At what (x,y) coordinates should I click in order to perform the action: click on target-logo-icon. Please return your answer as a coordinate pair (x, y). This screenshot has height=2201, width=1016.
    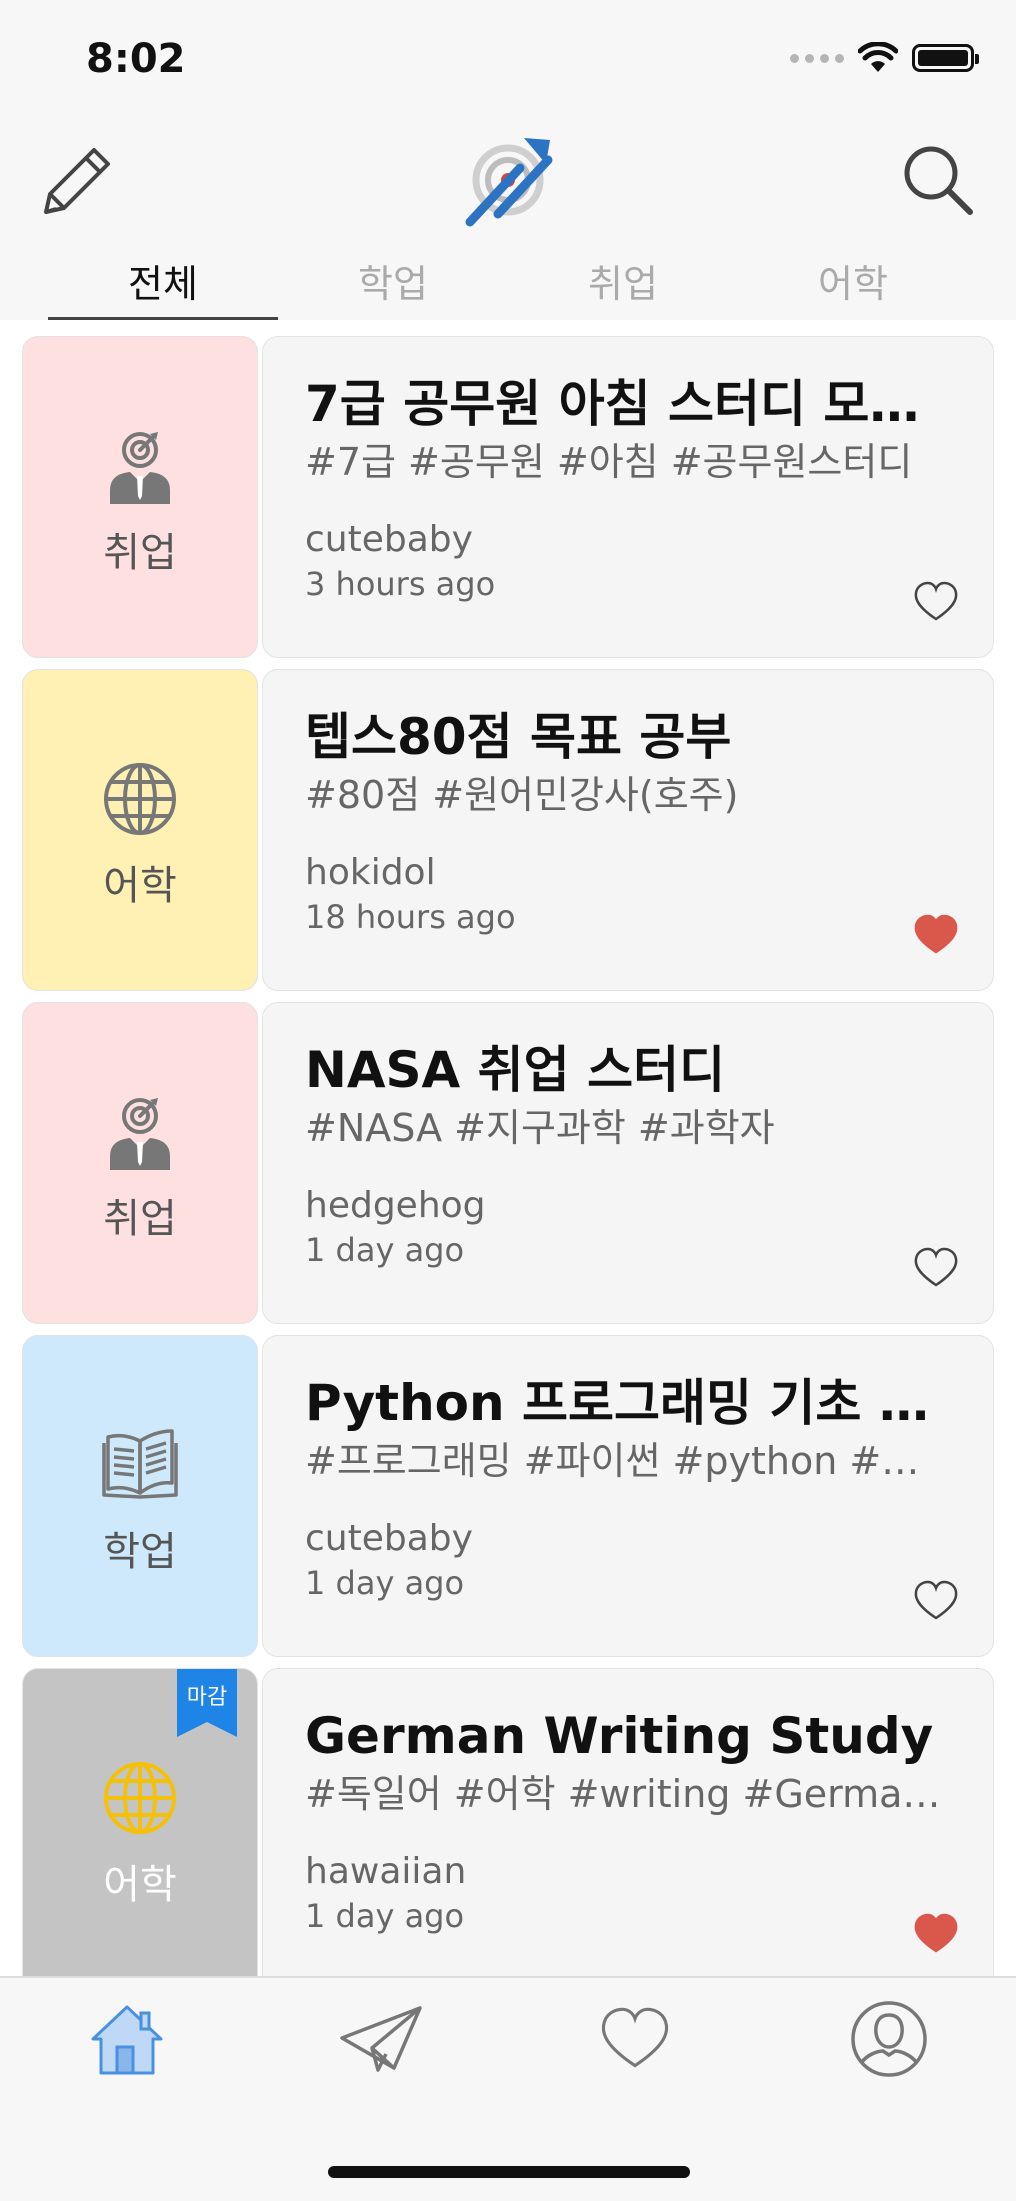
    Looking at the image, I should click on (509, 182).